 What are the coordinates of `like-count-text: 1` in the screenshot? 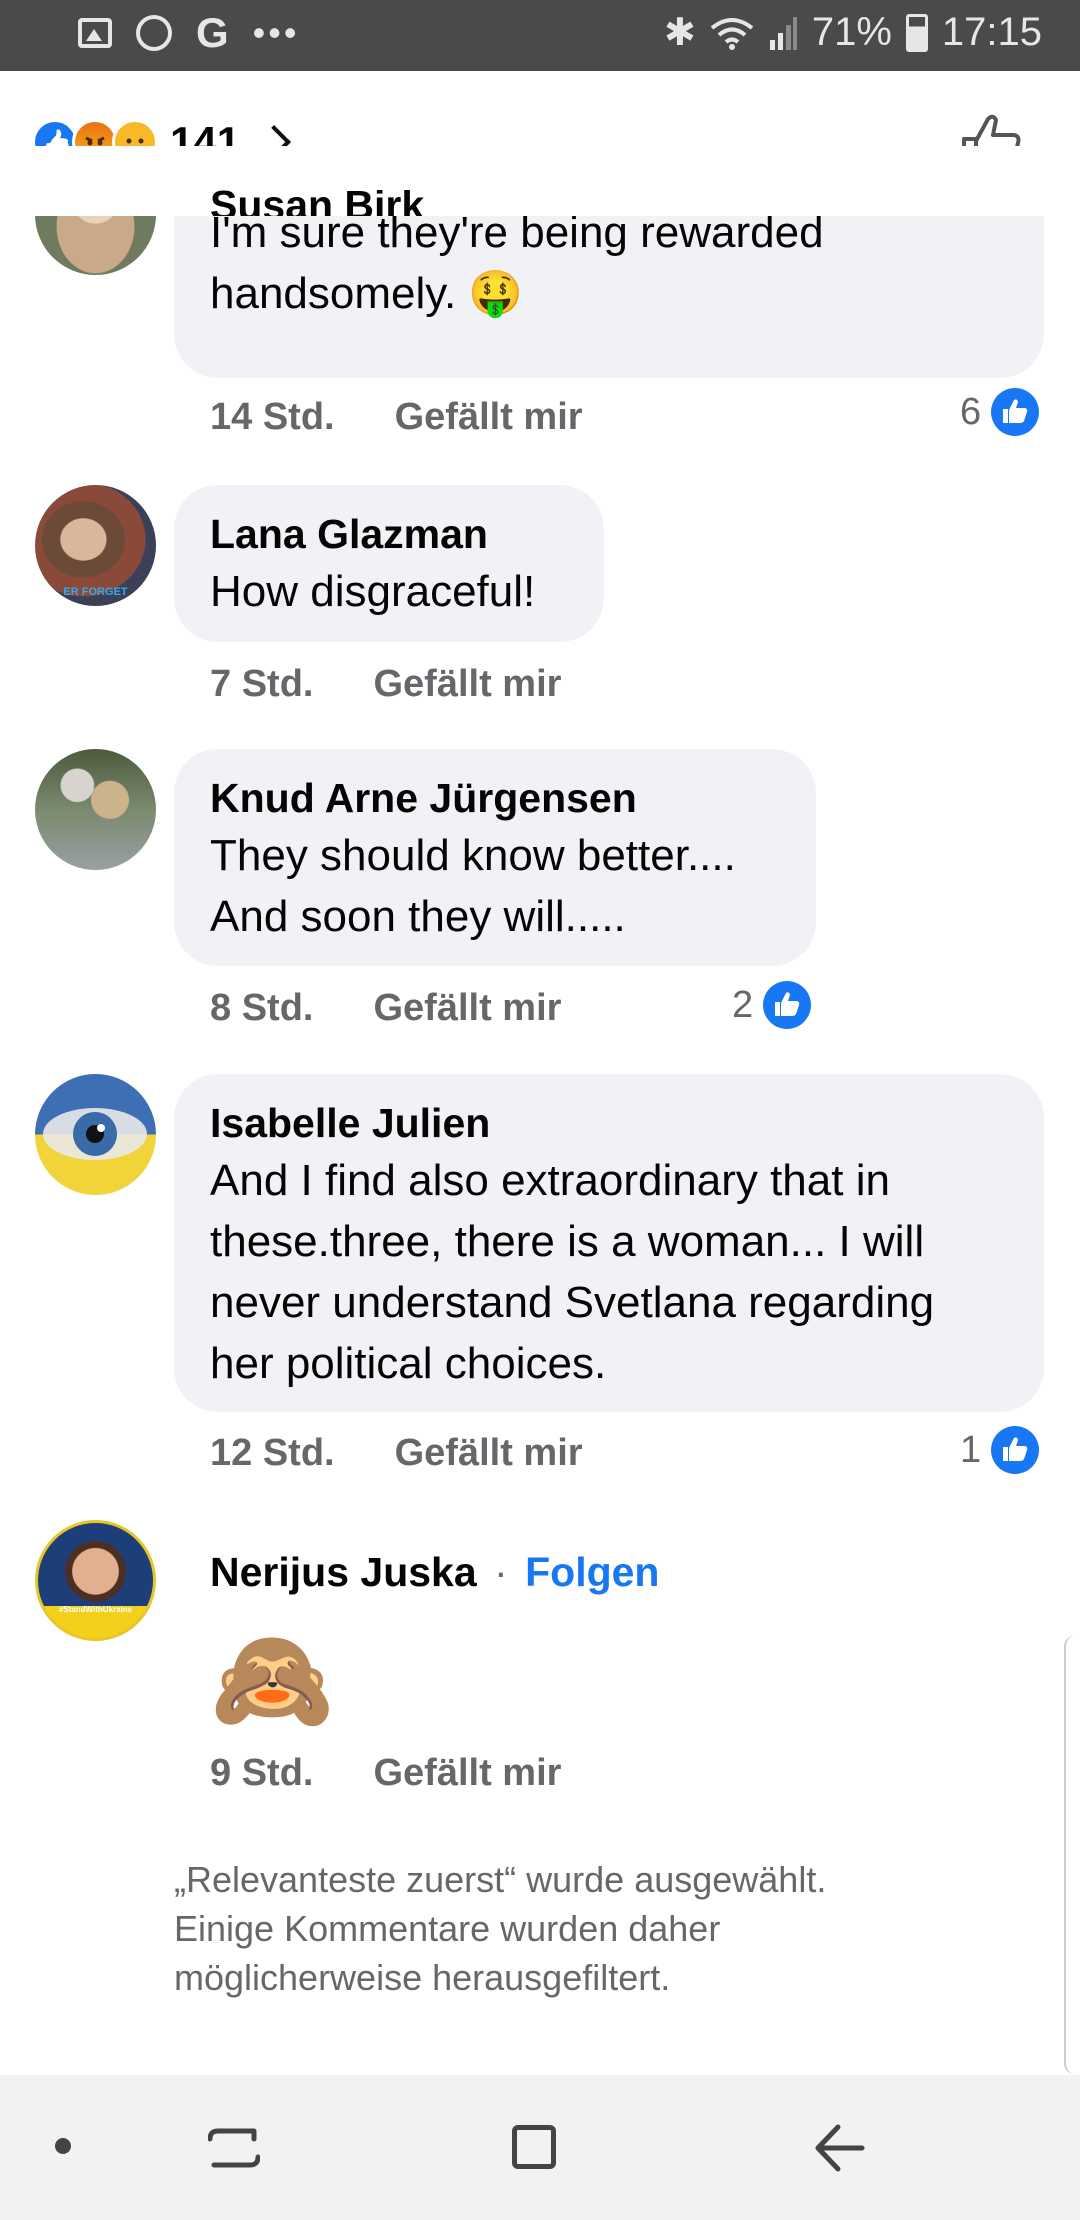 It's located at (971, 1449).